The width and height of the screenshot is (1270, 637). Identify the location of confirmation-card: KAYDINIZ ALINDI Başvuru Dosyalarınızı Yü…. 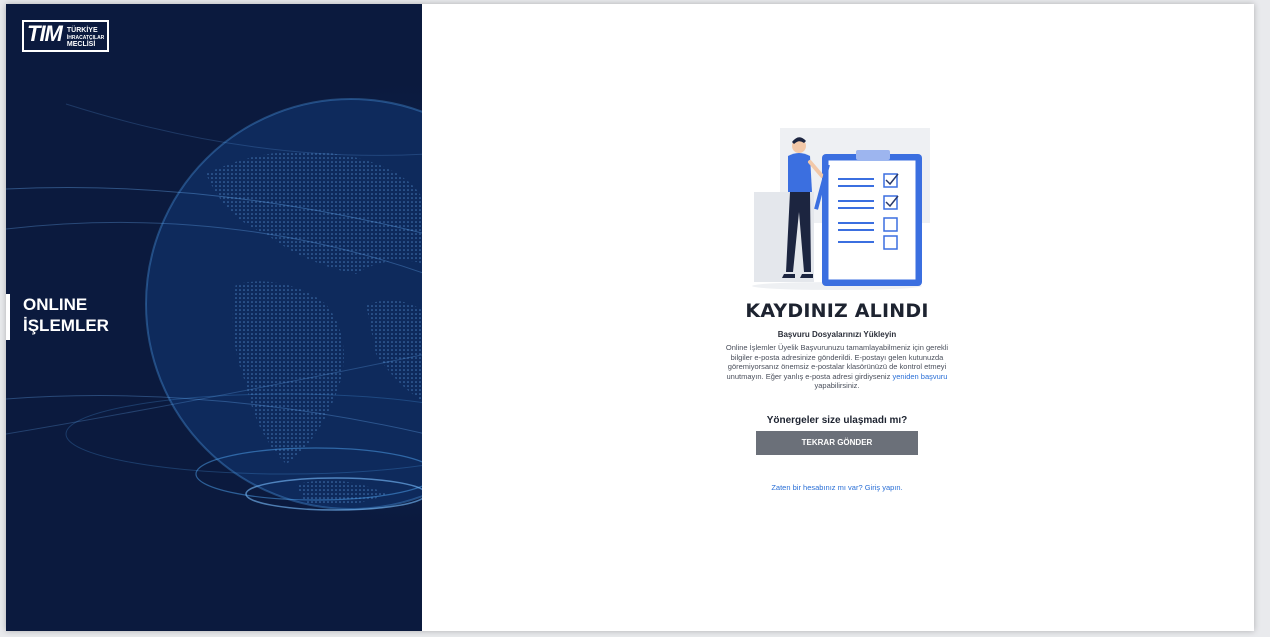
(837, 307).